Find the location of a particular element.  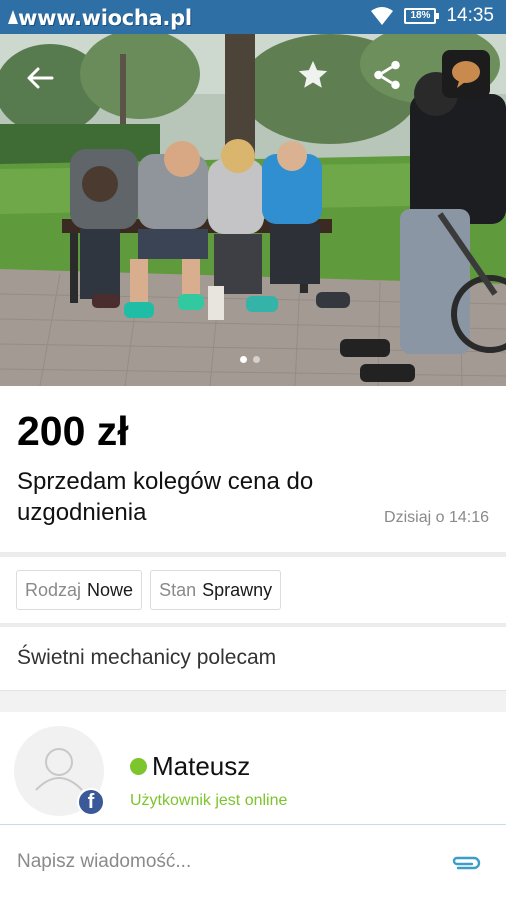

back-button is located at coordinates (40, 78).